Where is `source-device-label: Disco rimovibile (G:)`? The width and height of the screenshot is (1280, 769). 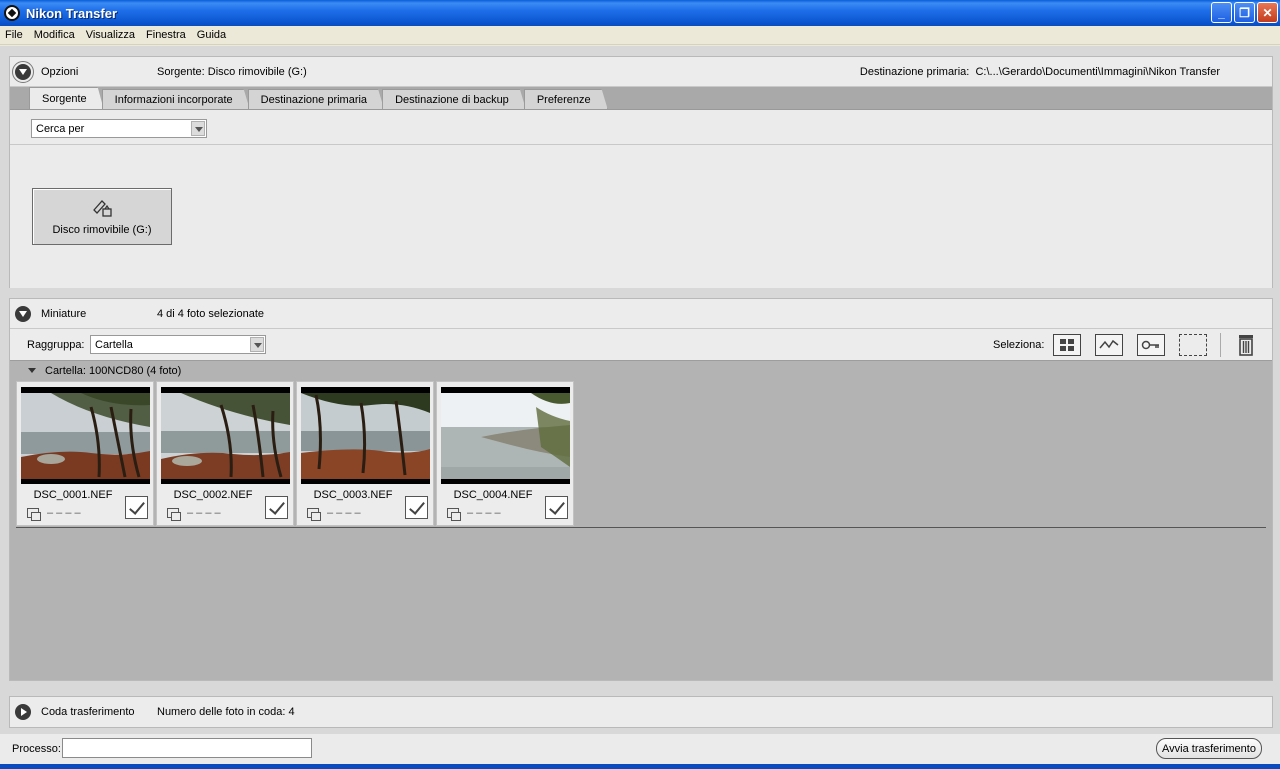 source-device-label: Disco rimovibile (G:) is located at coordinates (102, 229).